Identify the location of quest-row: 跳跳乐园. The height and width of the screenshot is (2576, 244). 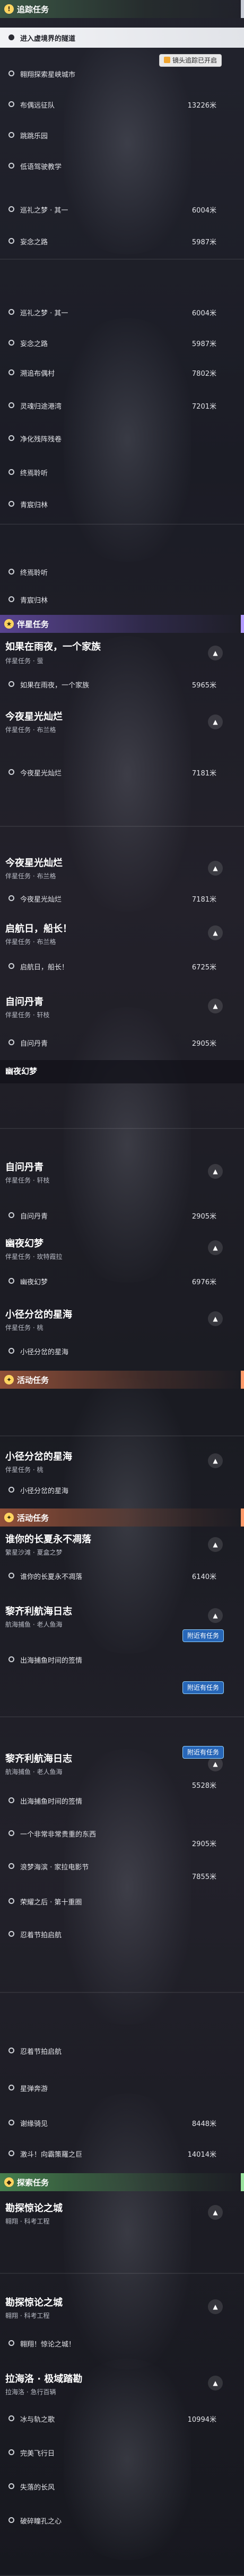
(122, 135).